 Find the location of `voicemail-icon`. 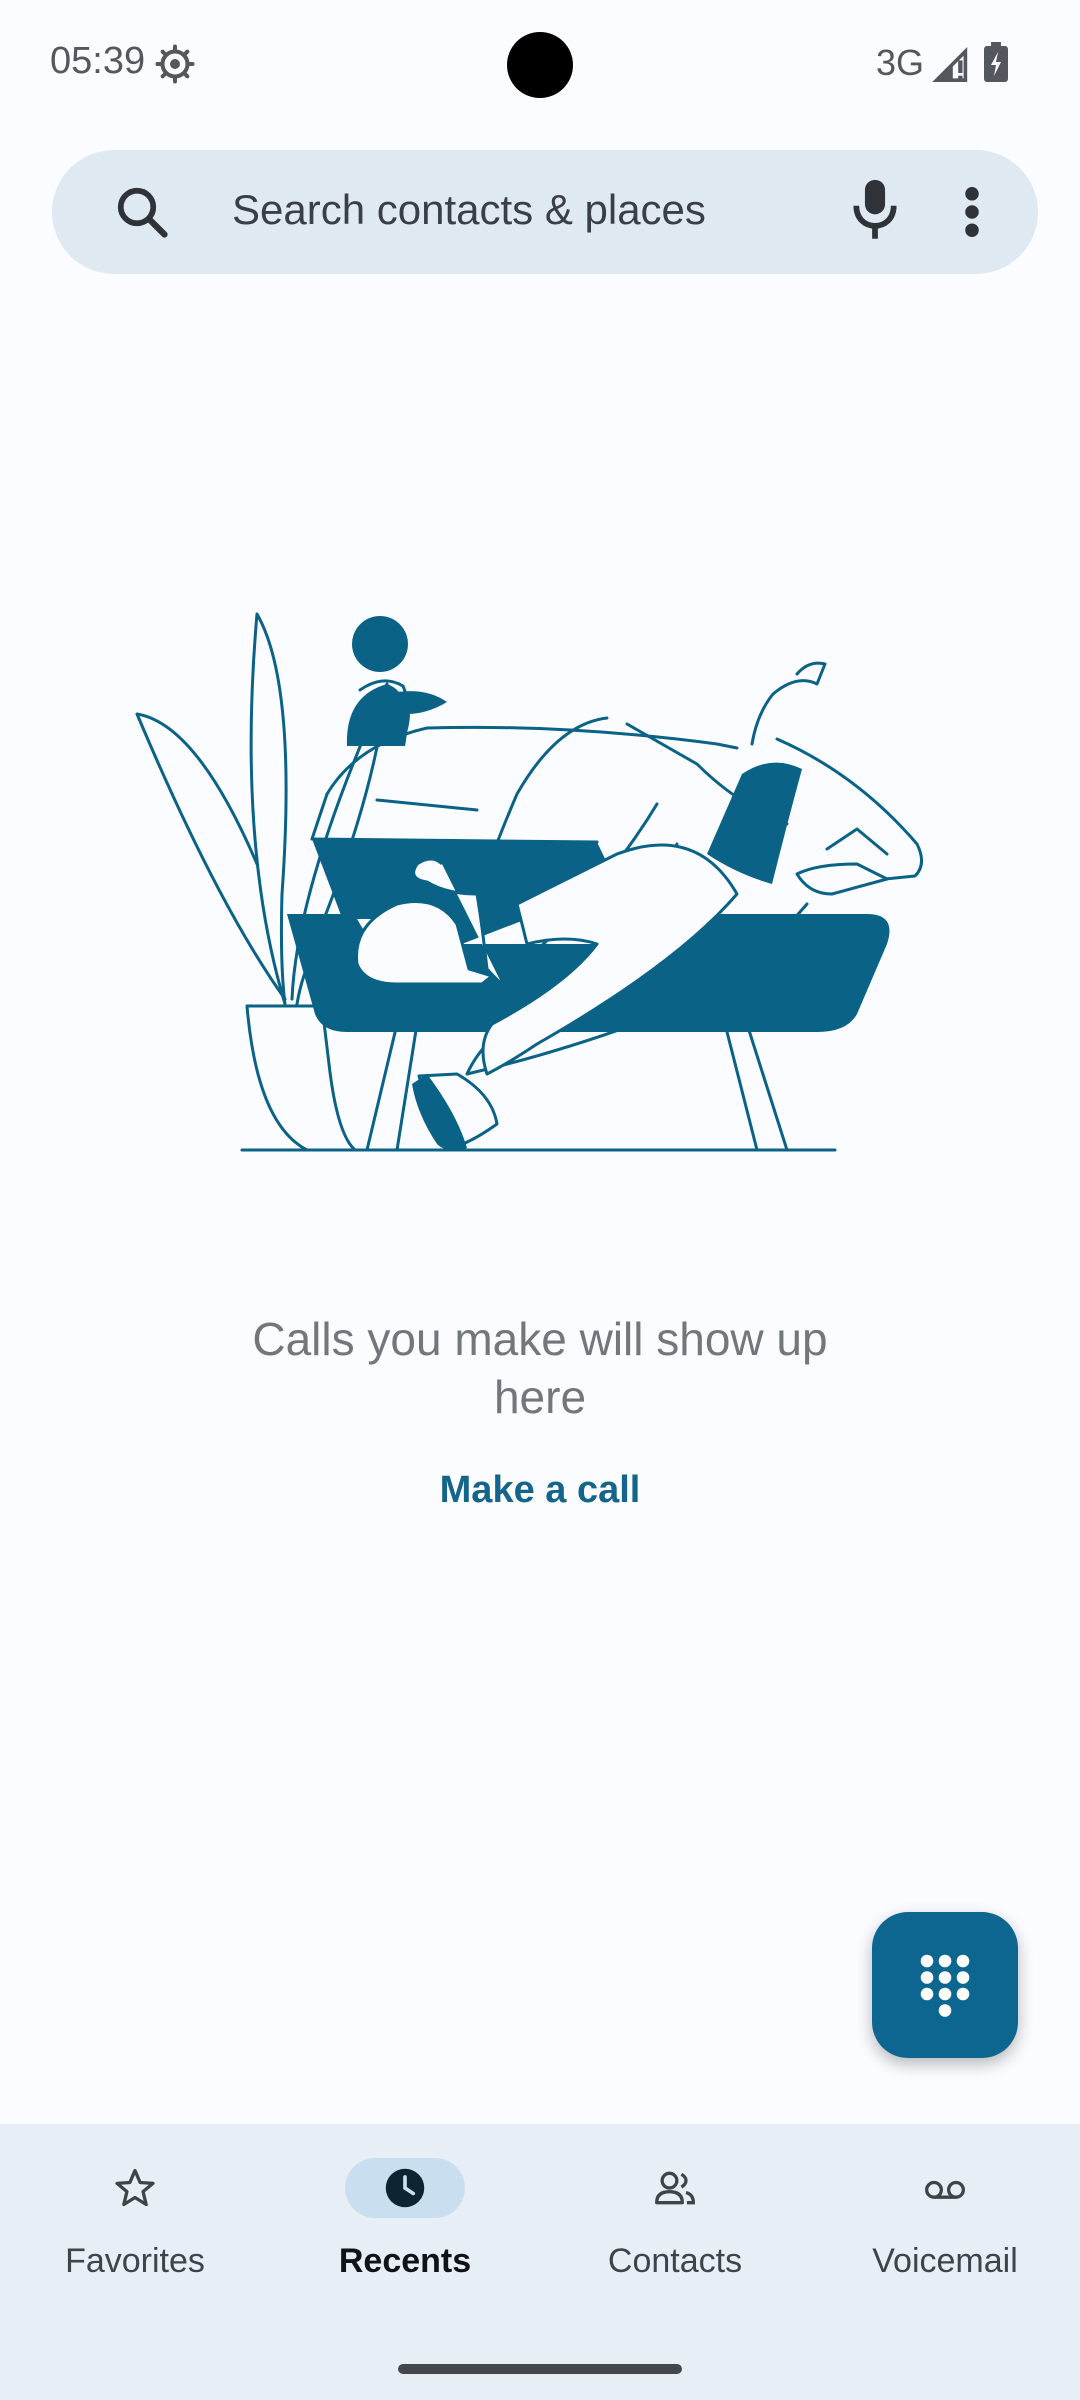

voicemail-icon is located at coordinates (945, 2189).